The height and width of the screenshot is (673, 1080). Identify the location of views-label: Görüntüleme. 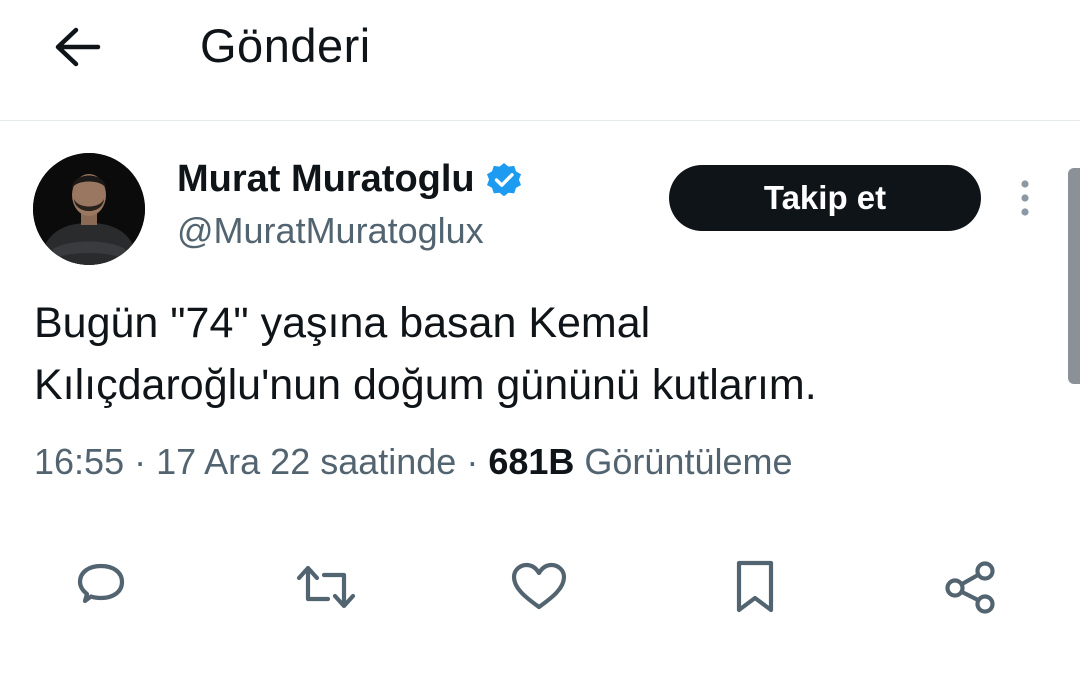
(683, 461).